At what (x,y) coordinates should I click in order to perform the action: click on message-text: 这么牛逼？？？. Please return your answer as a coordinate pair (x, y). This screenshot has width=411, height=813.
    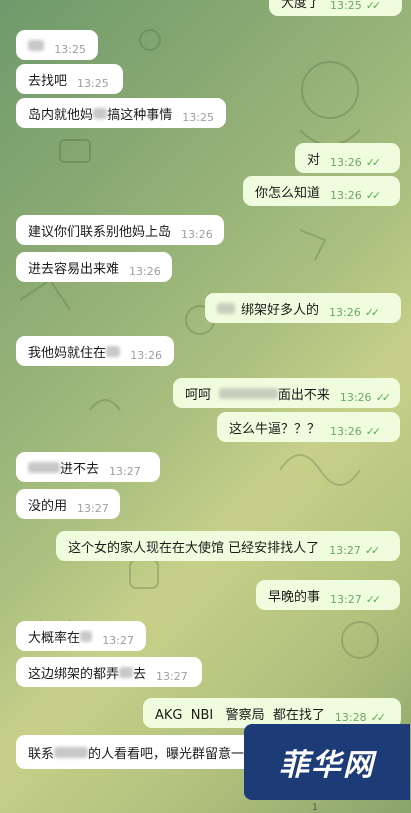
    Looking at the image, I should click on (275, 429).